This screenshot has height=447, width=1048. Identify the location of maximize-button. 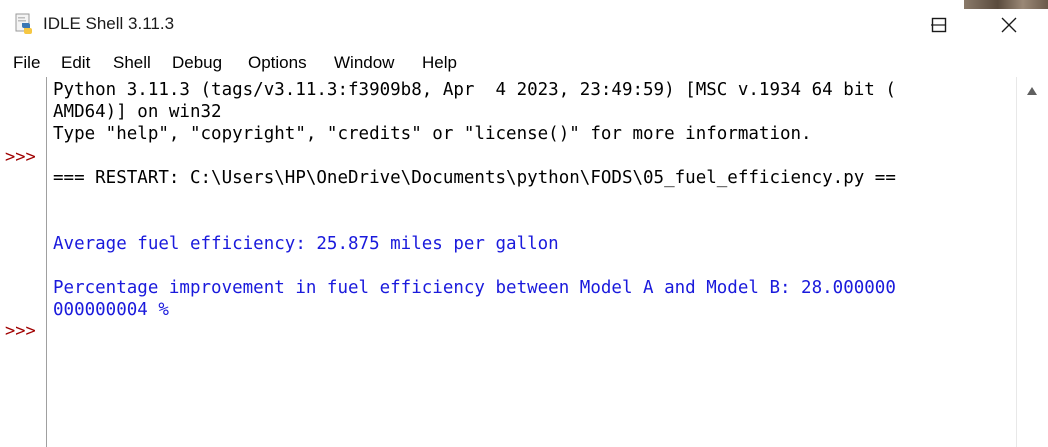
(944, 25).